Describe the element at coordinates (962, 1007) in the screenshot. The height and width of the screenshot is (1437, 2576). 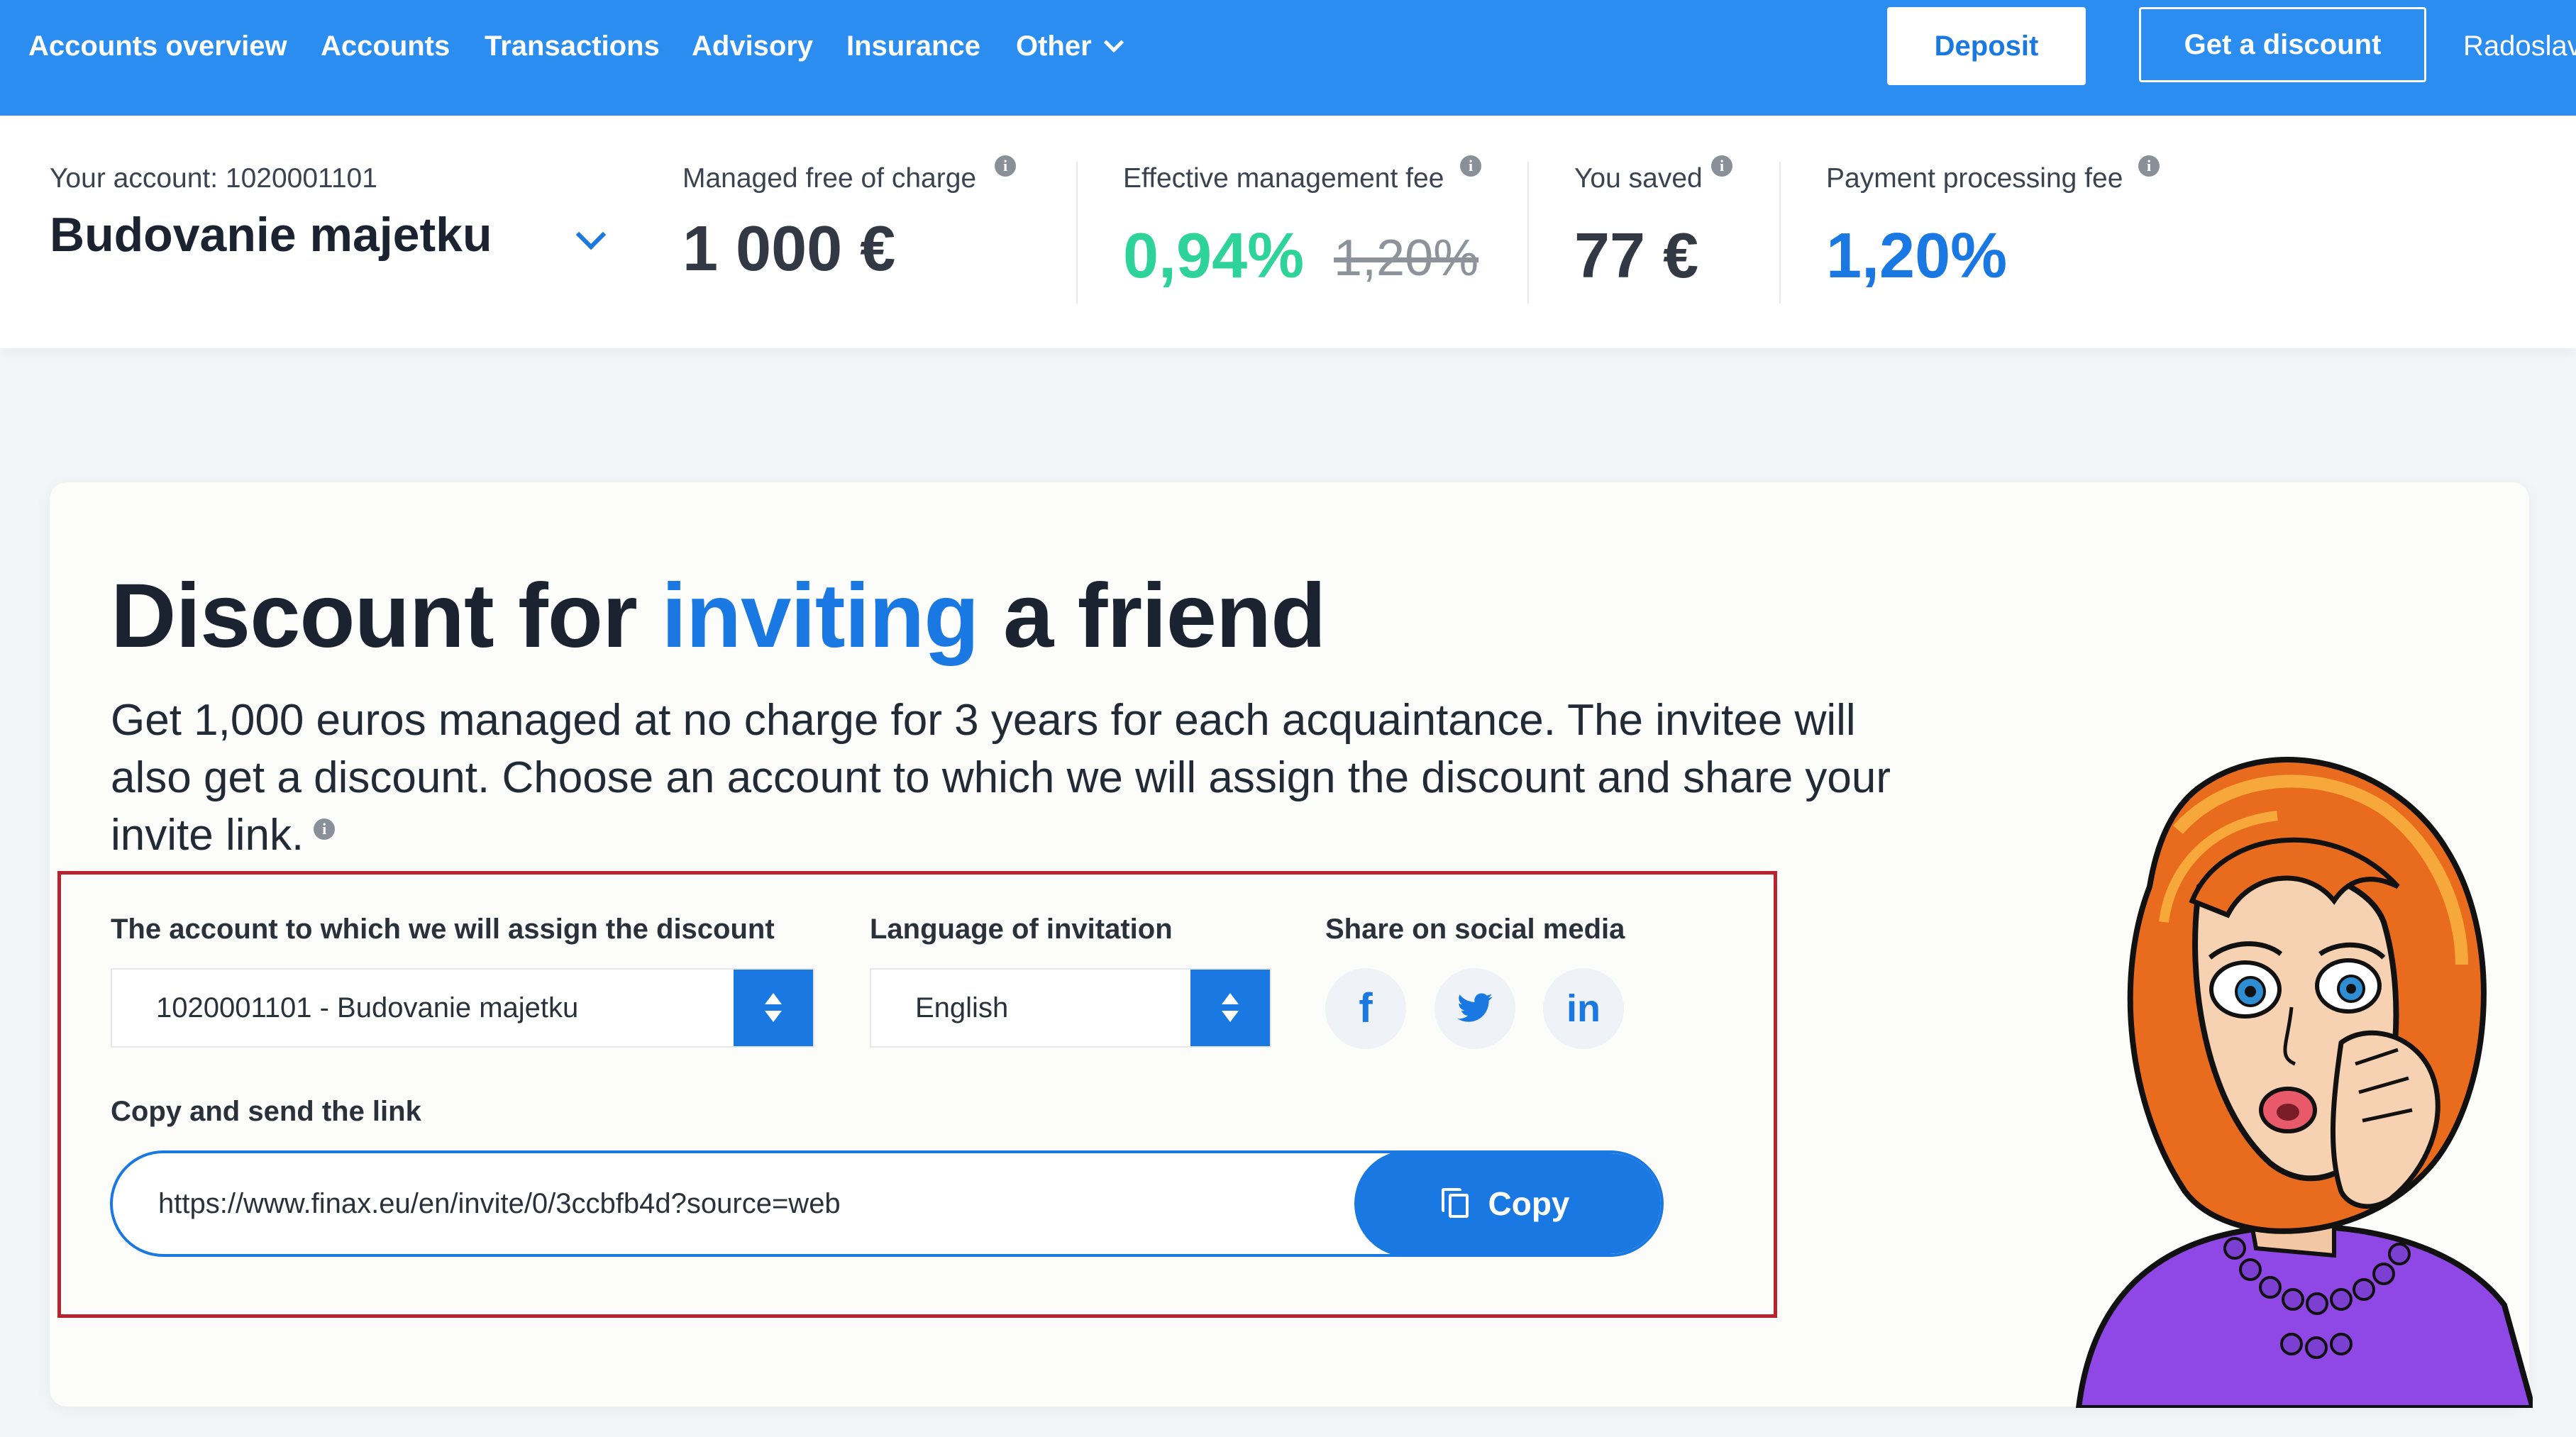
I see `select-value: English` at that location.